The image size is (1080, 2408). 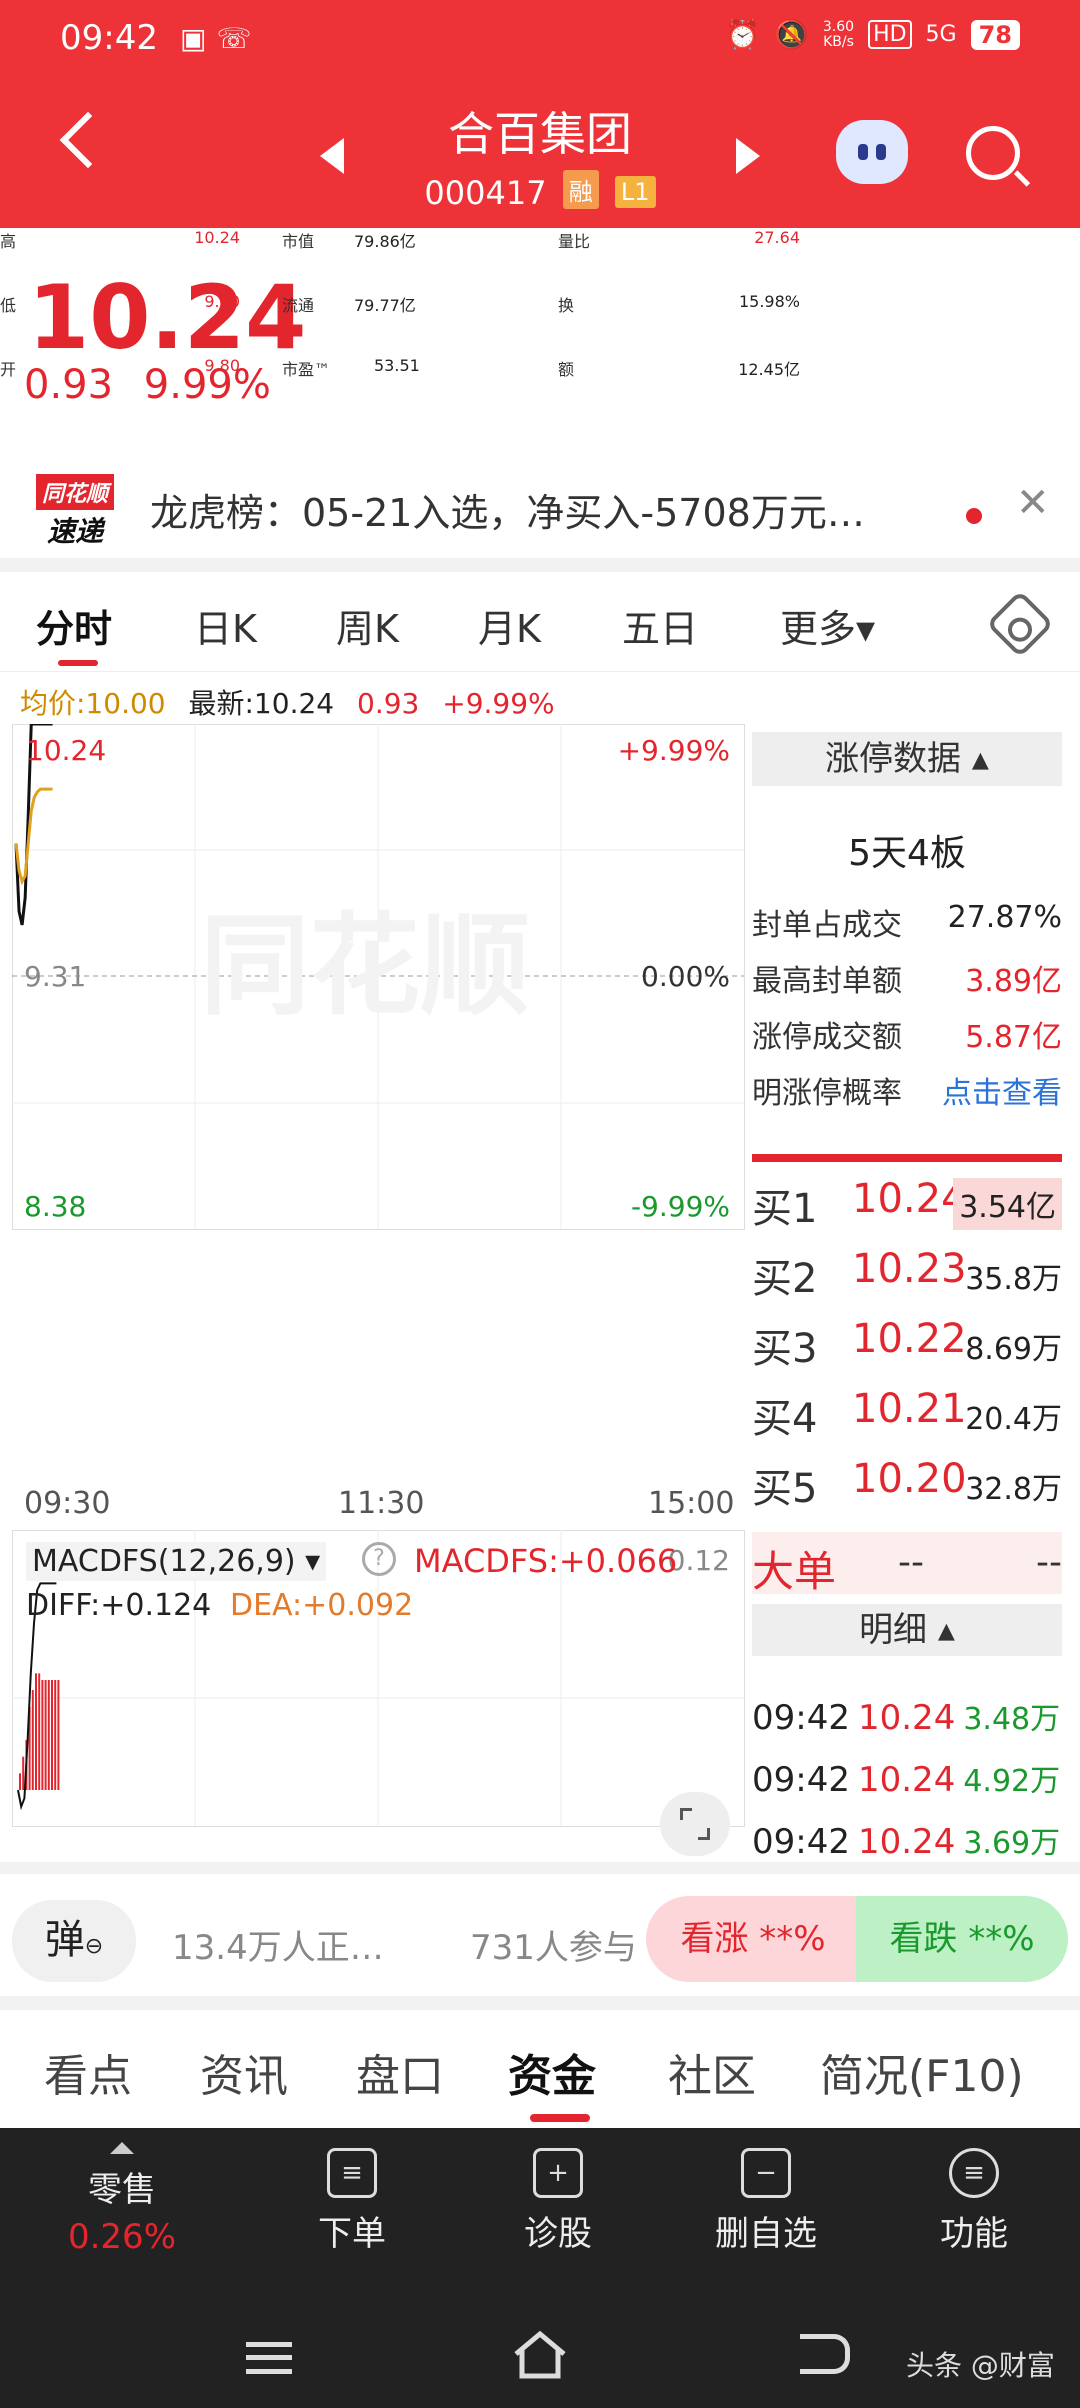 What do you see at coordinates (825, 2354) in the screenshot?
I see `back-nav-icon` at bounding box center [825, 2354].